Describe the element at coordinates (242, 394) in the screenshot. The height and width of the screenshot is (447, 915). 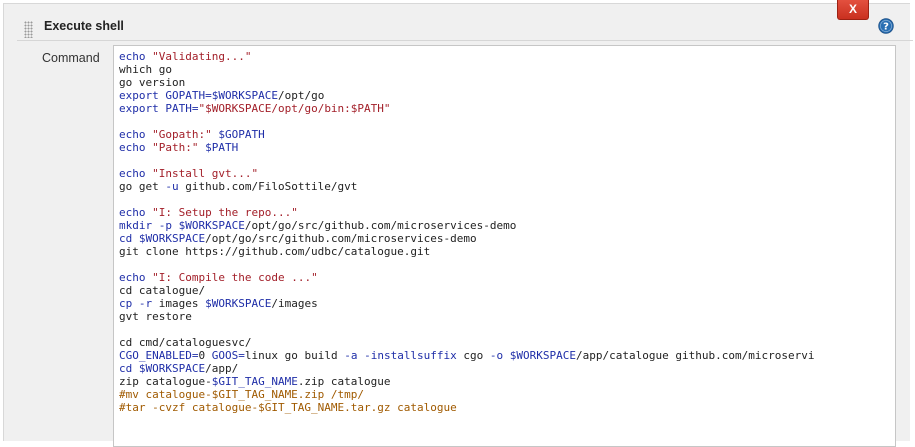
I see `code-token: #mv catalogue-$GIT_TAG_NAME.zip /tmp/` at that location.